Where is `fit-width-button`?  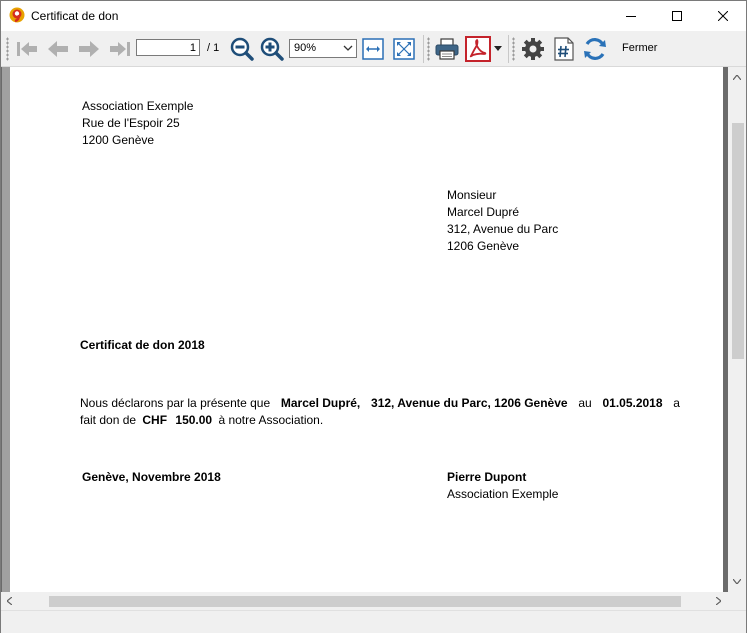
fit-width-button is located at coordinates (373, 49).